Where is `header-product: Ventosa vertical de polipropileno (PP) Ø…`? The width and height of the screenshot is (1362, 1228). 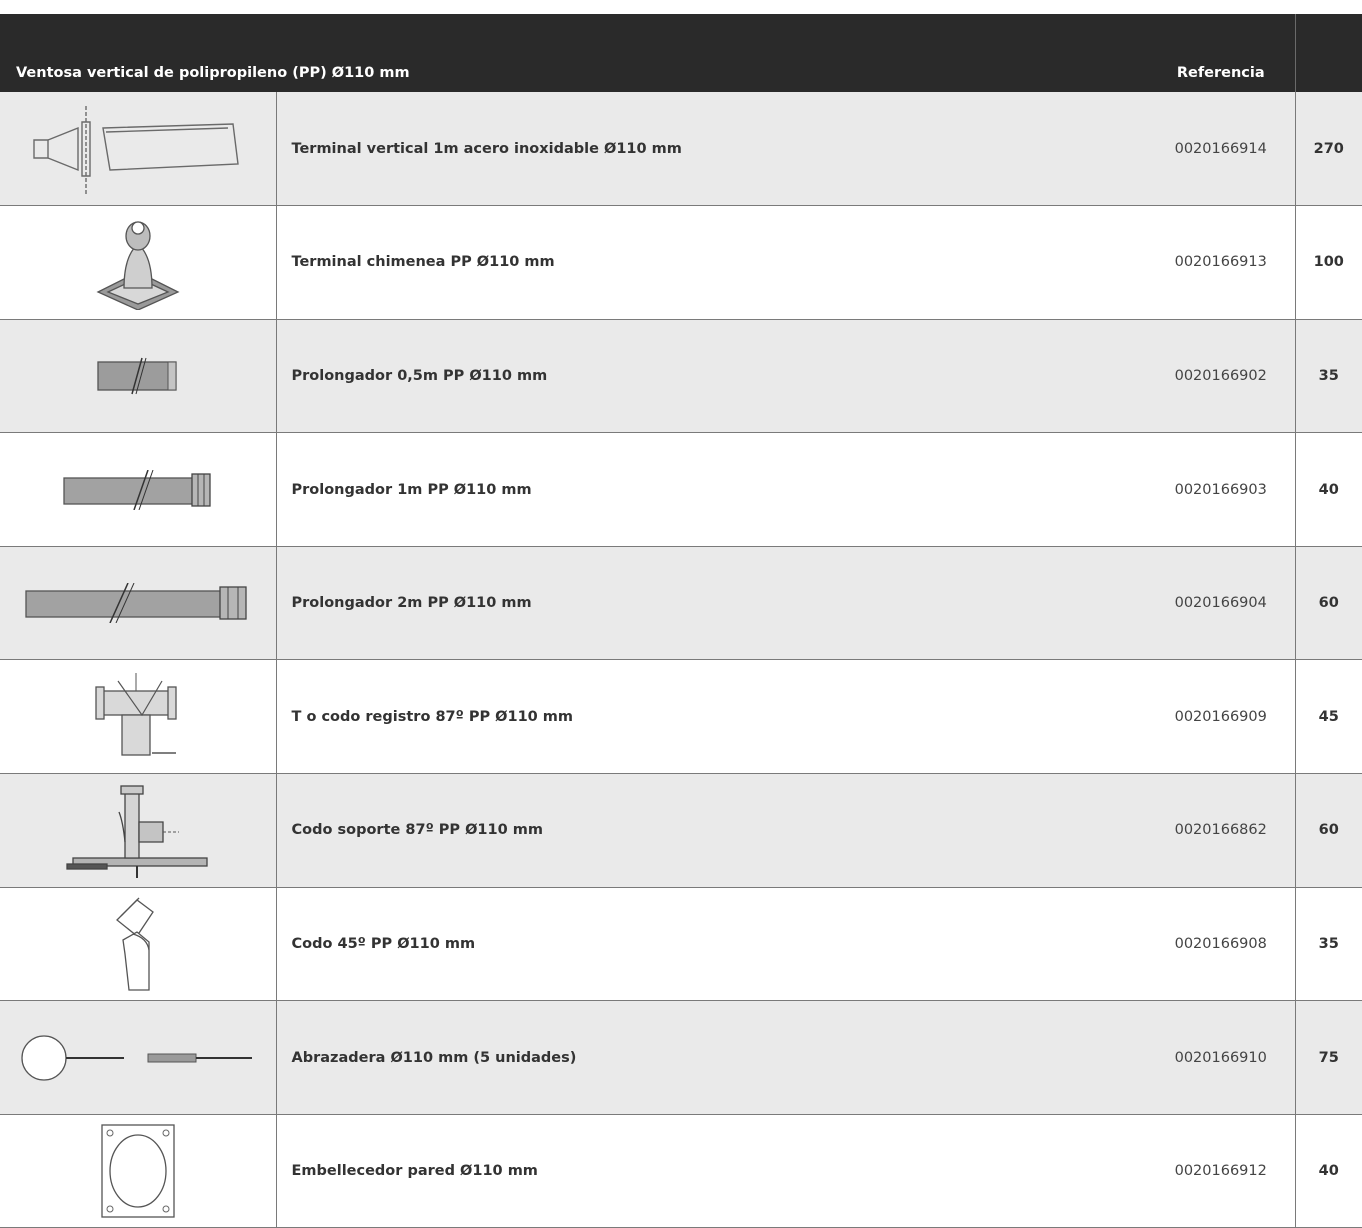
header-product: Ventosa vertical de polipropileno (PP) Ø… is located at coordinates (573, 53).